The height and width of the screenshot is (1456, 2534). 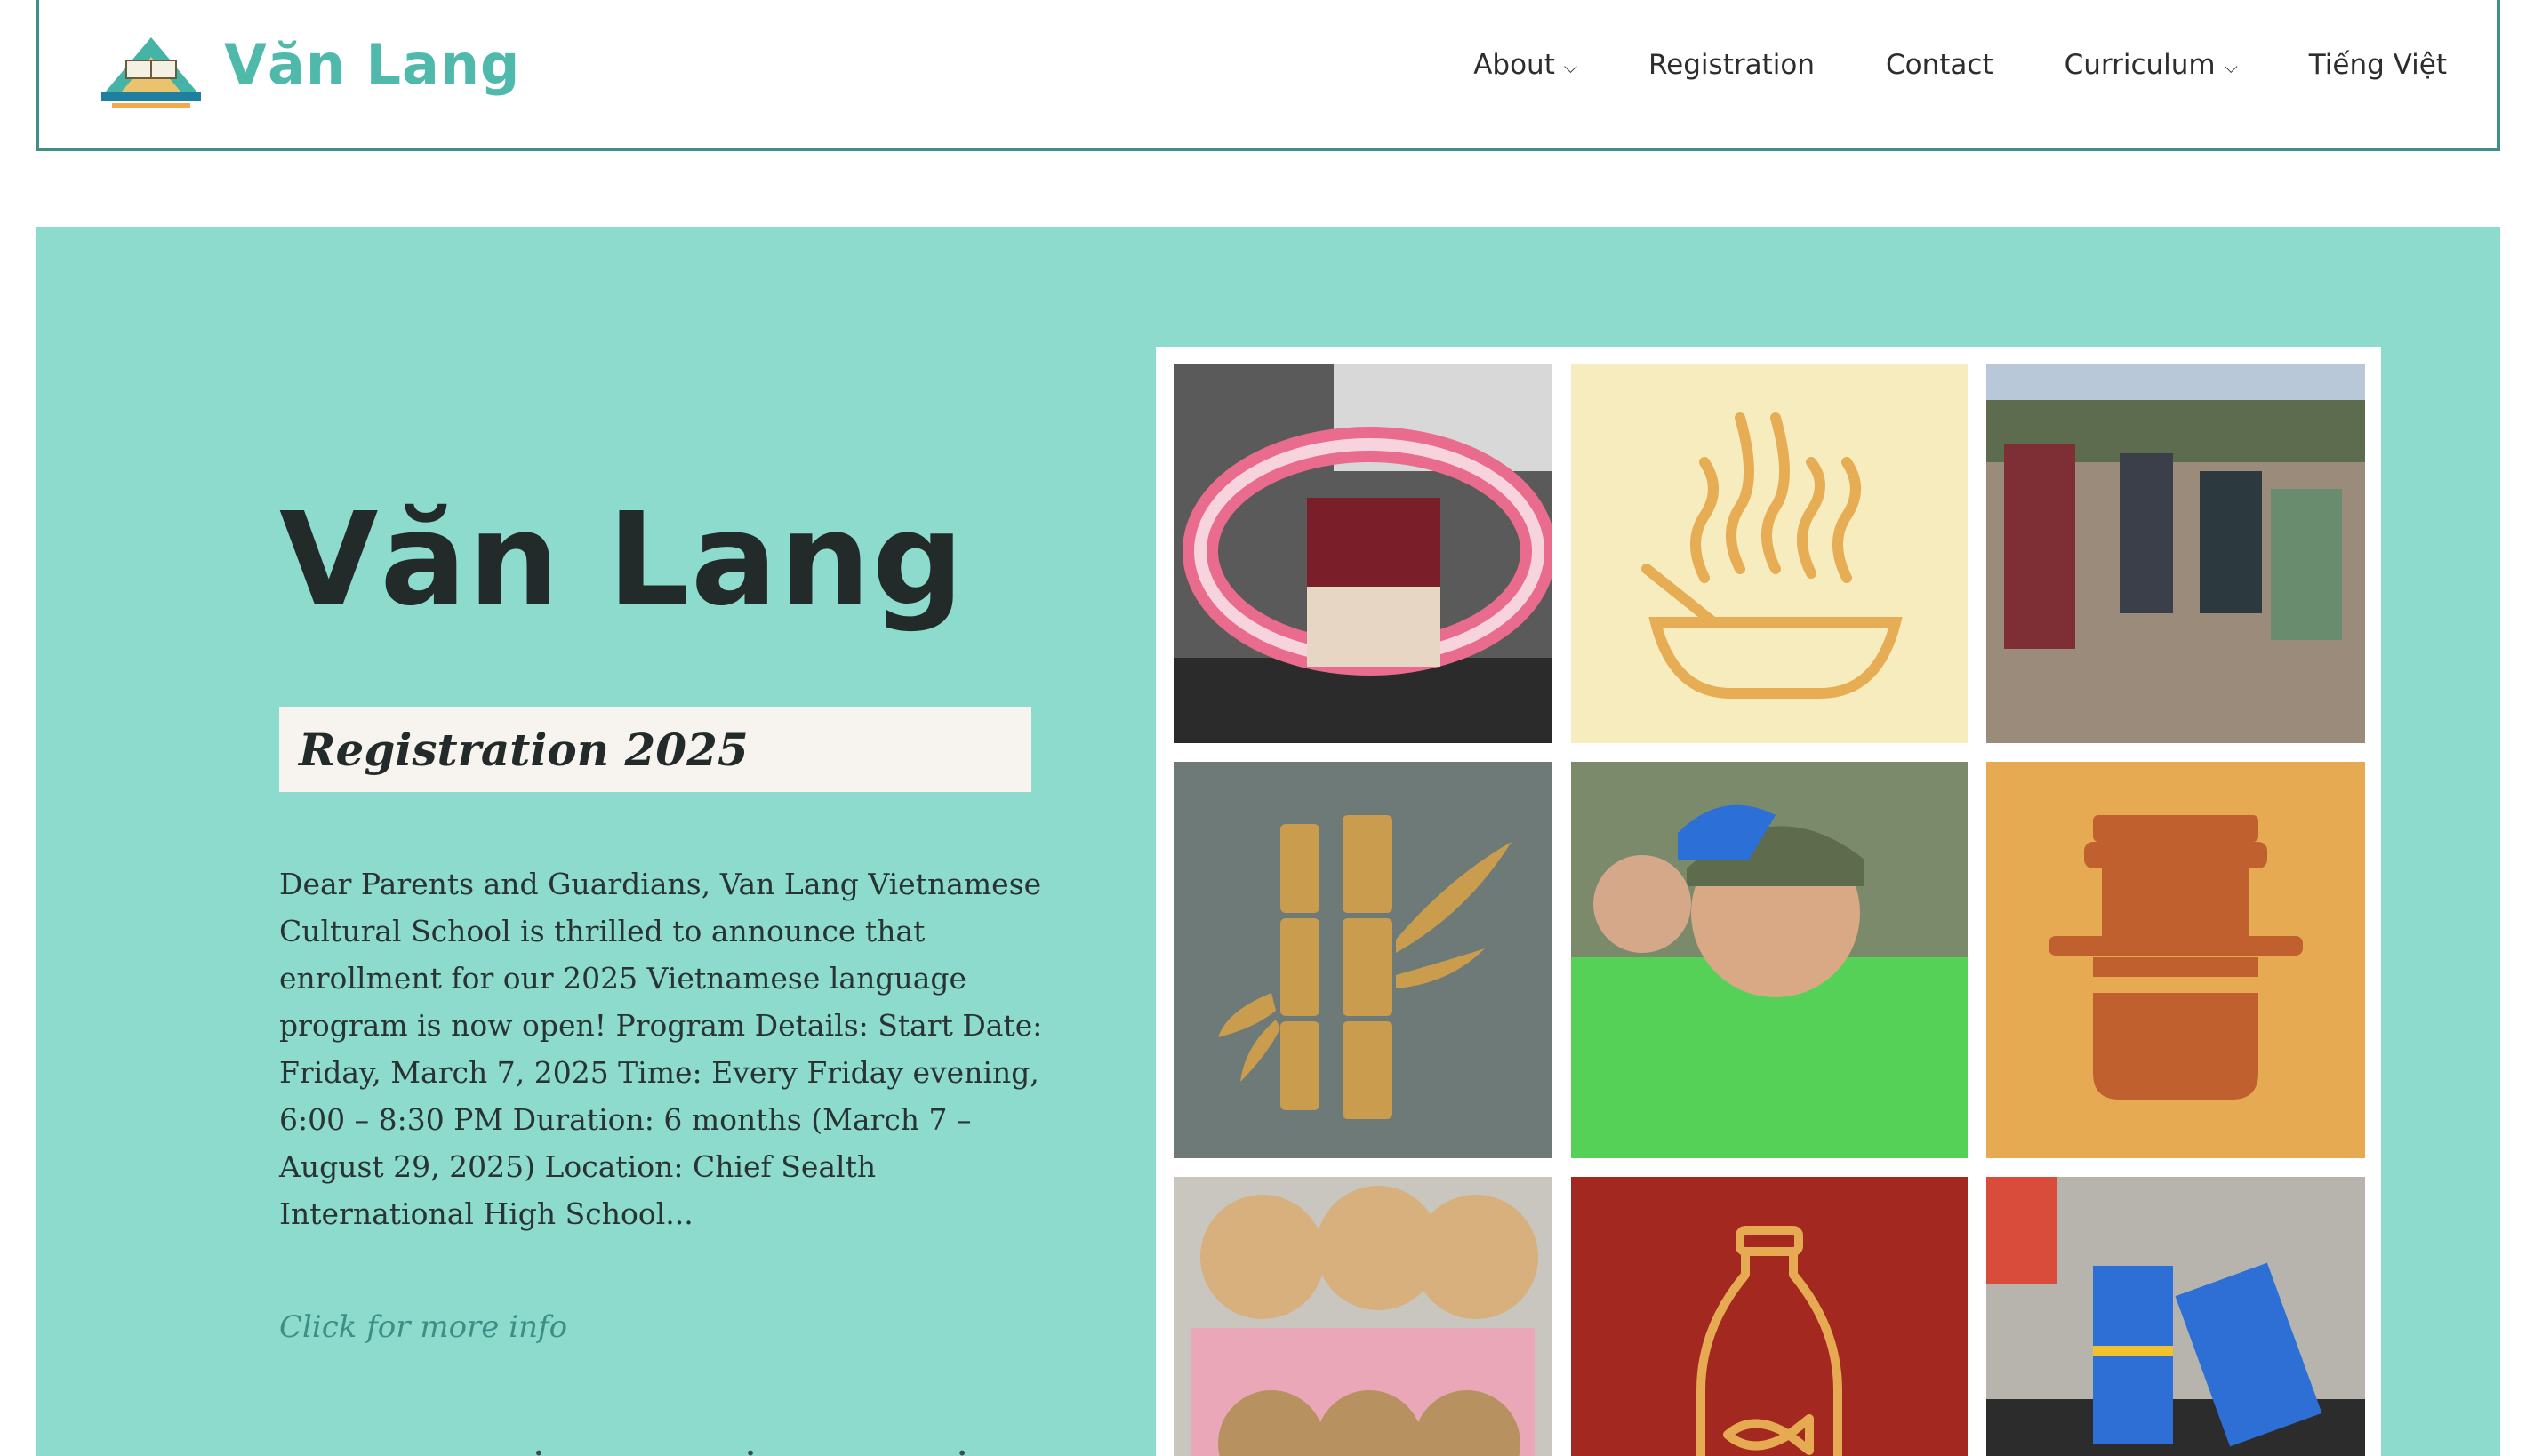 What do you see at coordinates (1514, 65) in the screenshot?
I see `nav-about-label: About` at bounding box center [1514, 65].